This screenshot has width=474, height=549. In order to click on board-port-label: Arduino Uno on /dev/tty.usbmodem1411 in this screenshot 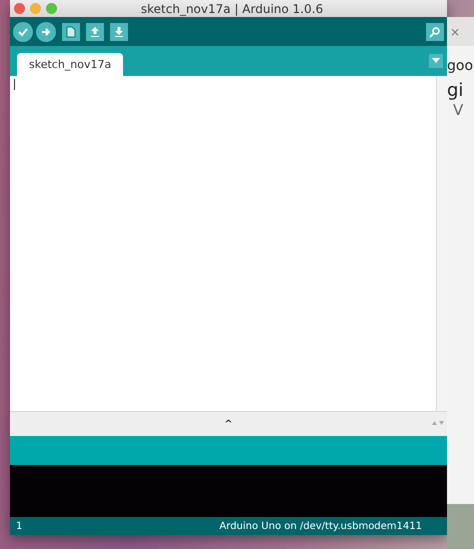, I will do `click(320, 526)`.